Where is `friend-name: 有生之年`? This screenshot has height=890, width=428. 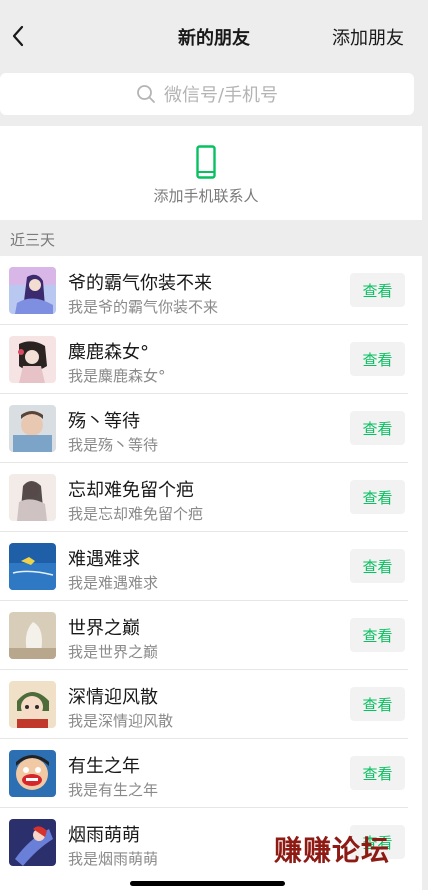
friend-name: 有生之年 is located at coordinates (104, 766).